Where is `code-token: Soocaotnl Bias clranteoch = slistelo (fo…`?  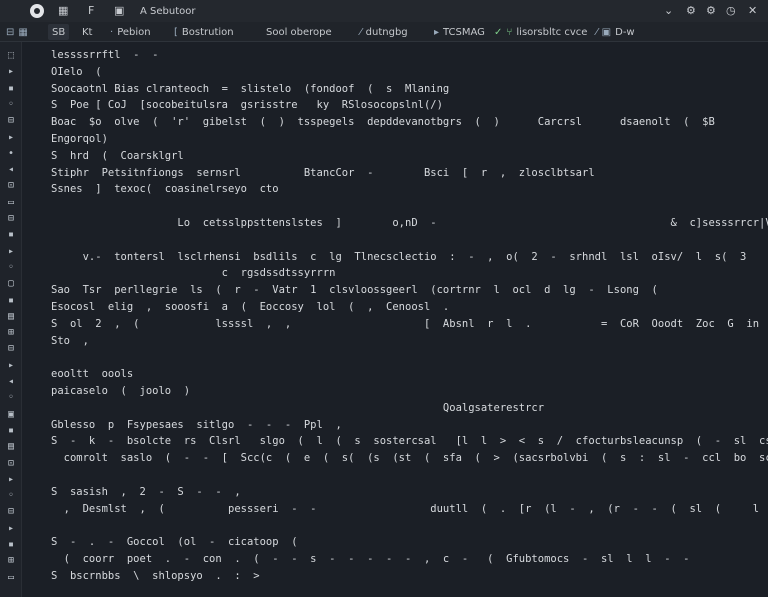 code-token: Soocaotnl Bias clranteoch = slistelo (fo… is located at coordinates (250, 88).